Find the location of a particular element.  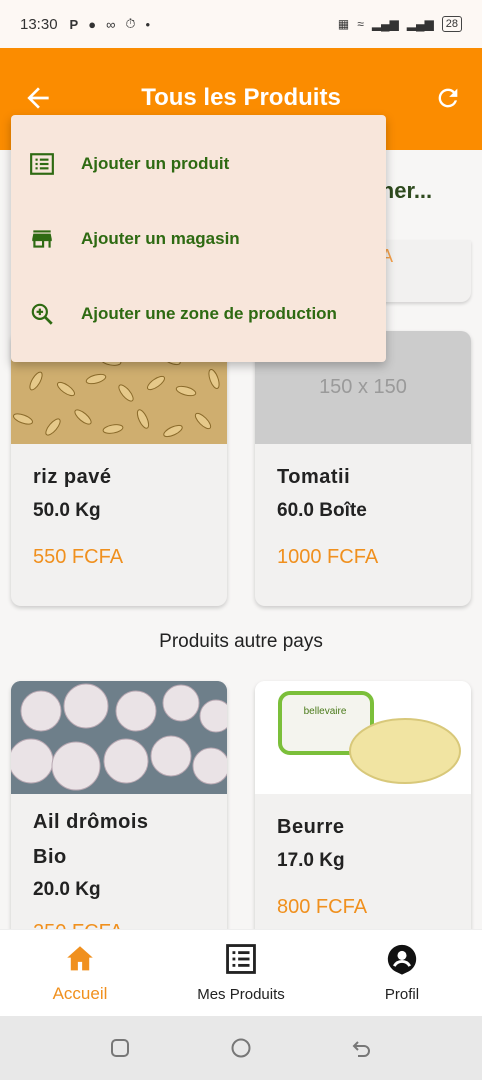

timer-icon: ⏱ is located at coordinates (130, 23).